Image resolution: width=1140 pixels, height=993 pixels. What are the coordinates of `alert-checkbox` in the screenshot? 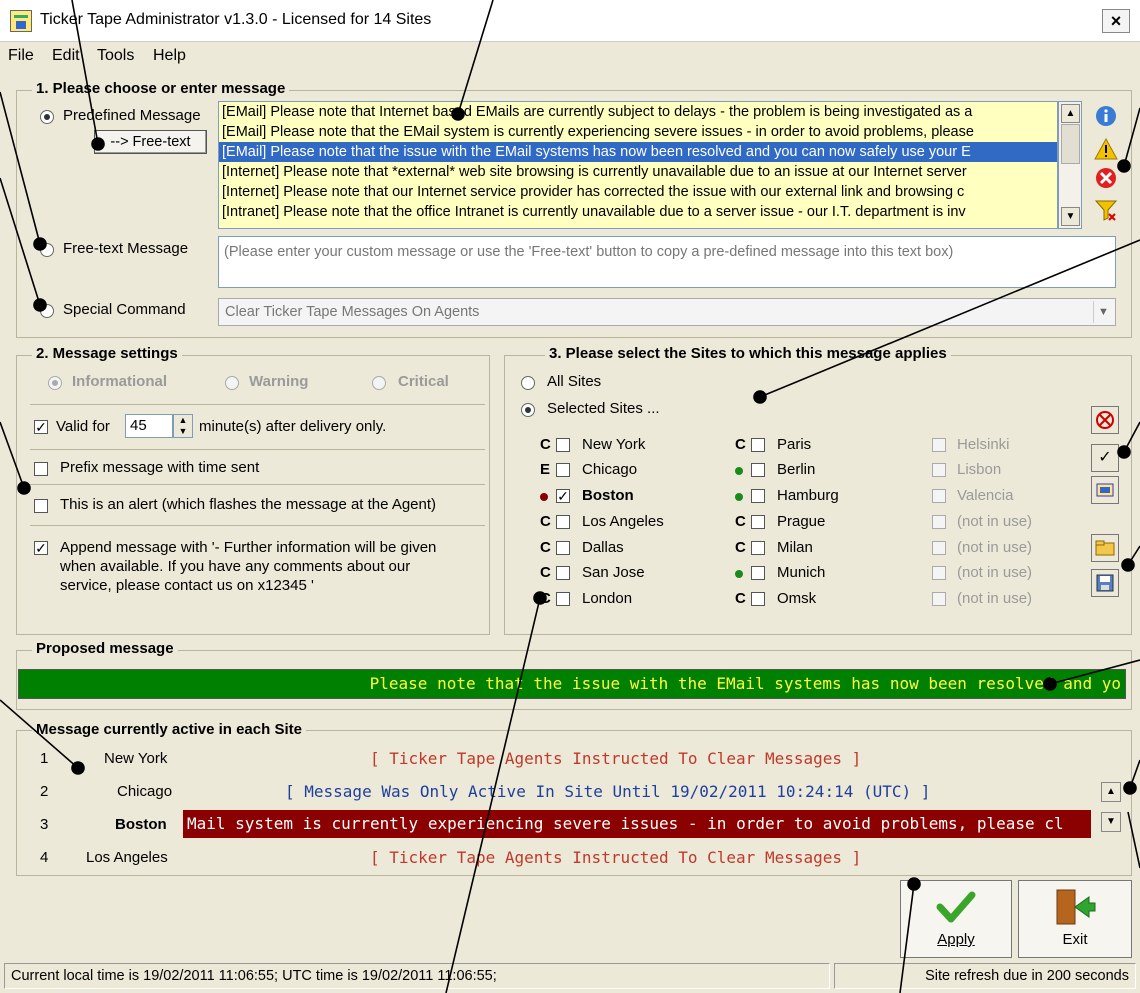 It's located at (41, 506).